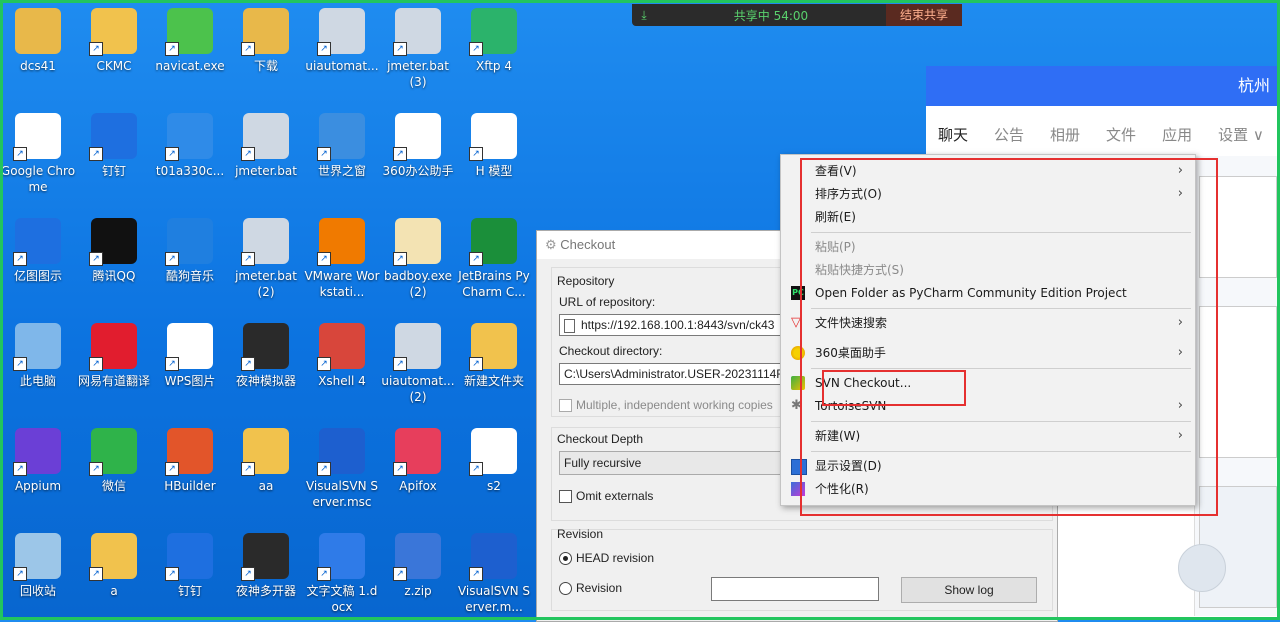 The image size is (1280, 622). Describe the element at coordinates (37, 591) in the screenshot. I see `desktop-icon-label: 回收站` at that location.